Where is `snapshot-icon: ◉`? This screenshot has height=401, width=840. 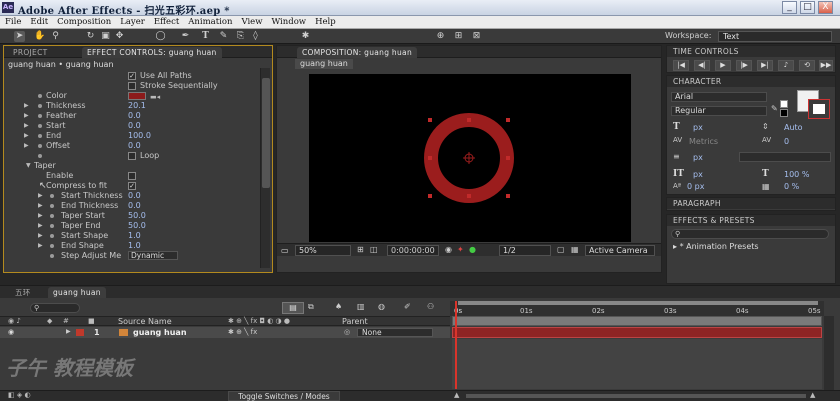
snapshot-icon: ◉ is located at coordinates (448, 249).